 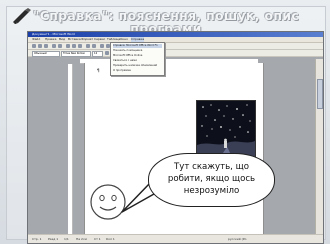 What do you see at coordinates (54, 46) in the screenshot?
I see `print-icon` at bounding box center [54, 46].